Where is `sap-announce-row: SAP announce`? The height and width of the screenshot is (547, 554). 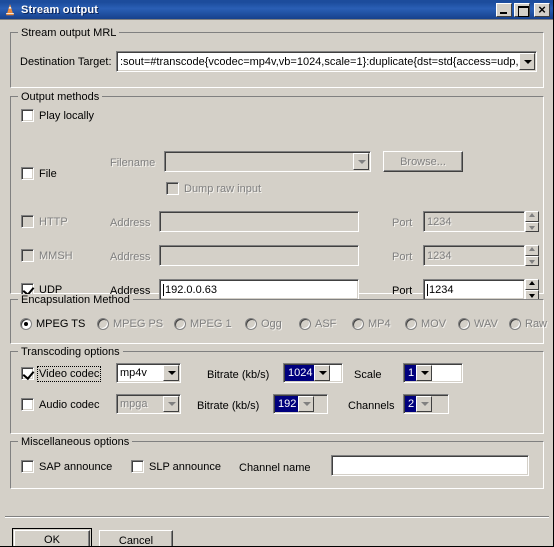 sap-announce-row: SAP announce is located at coordinates (66, 466).